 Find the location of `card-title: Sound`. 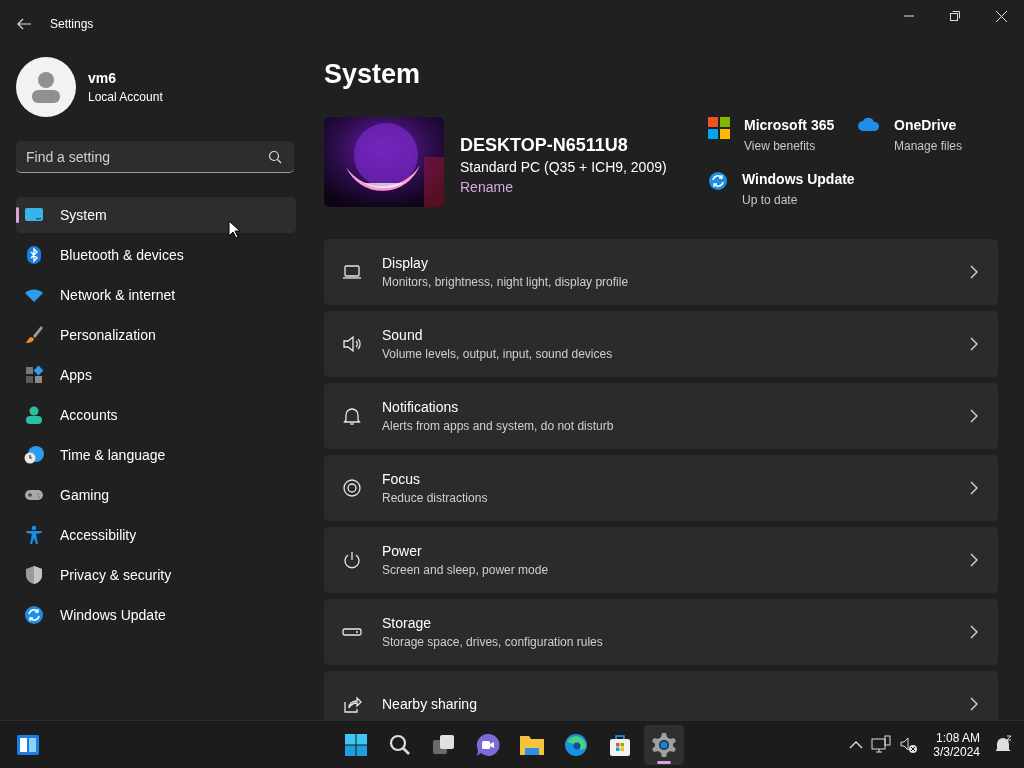

card-title: Sound is located at coordinates (403, 335).